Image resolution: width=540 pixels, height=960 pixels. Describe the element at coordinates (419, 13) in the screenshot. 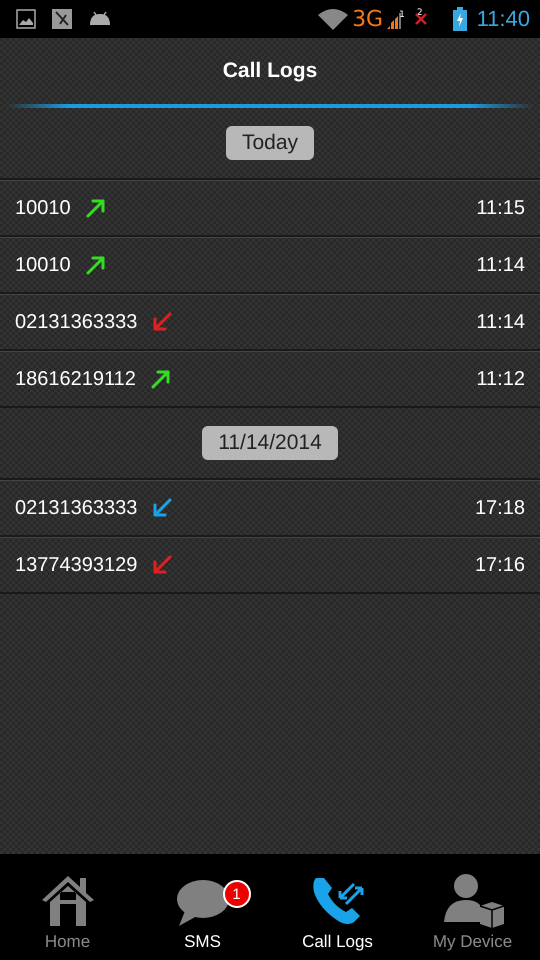

I see `sim-label: 2` at that location.